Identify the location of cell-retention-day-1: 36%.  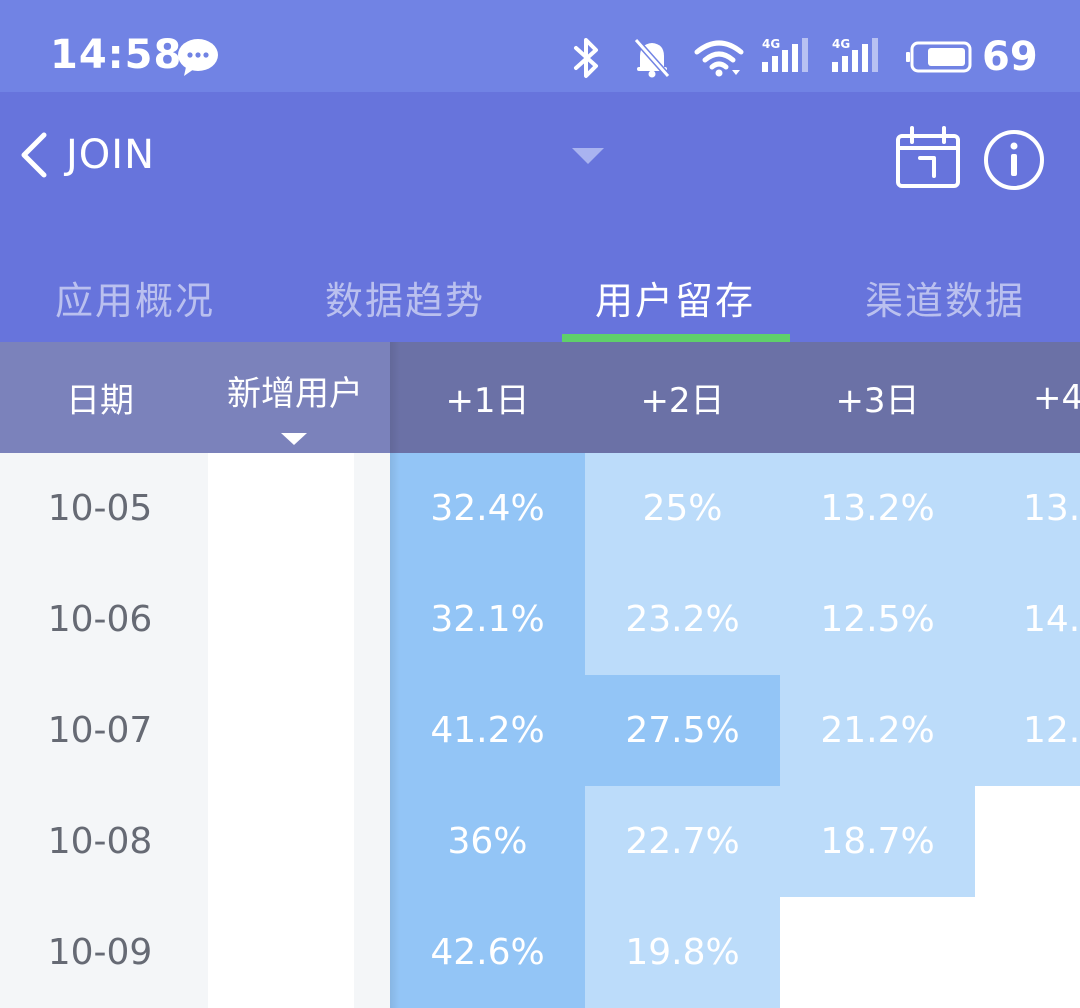
(487, 841).